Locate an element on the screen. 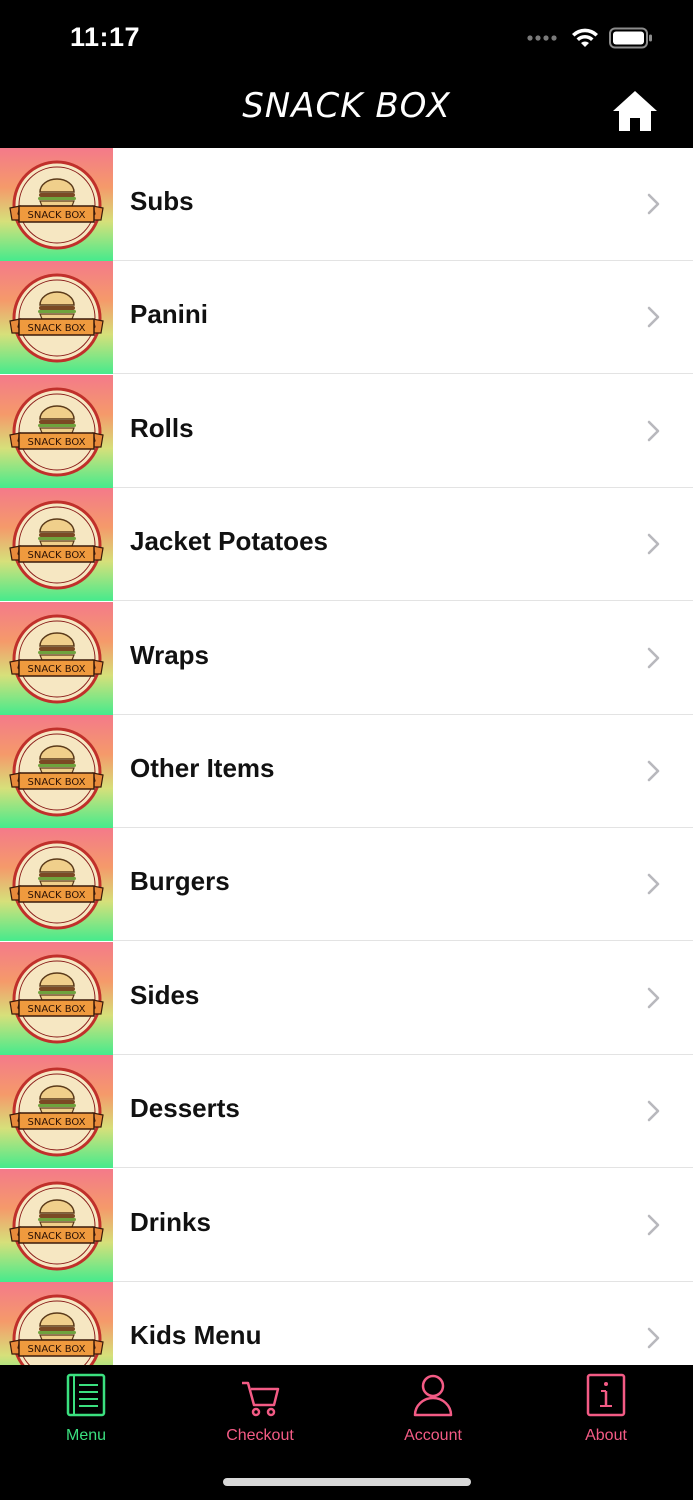 The image size is (693, 1500). home-indicator is located at coordinates (347, 1482).